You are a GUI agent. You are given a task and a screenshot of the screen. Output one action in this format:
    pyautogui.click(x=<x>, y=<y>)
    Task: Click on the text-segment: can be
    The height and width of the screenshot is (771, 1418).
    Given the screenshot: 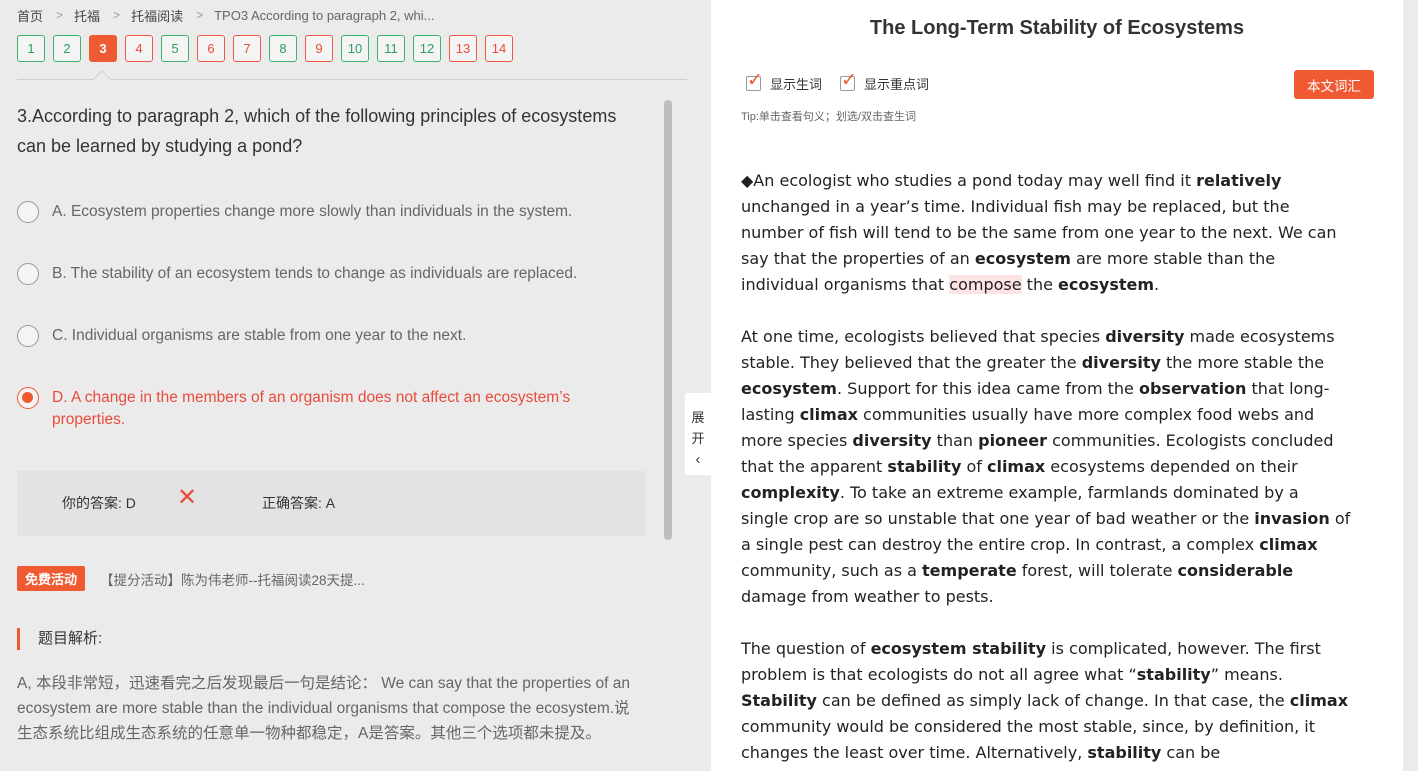 What is the action you would take?
    pyautogui.click(x=1191, y=752)
    